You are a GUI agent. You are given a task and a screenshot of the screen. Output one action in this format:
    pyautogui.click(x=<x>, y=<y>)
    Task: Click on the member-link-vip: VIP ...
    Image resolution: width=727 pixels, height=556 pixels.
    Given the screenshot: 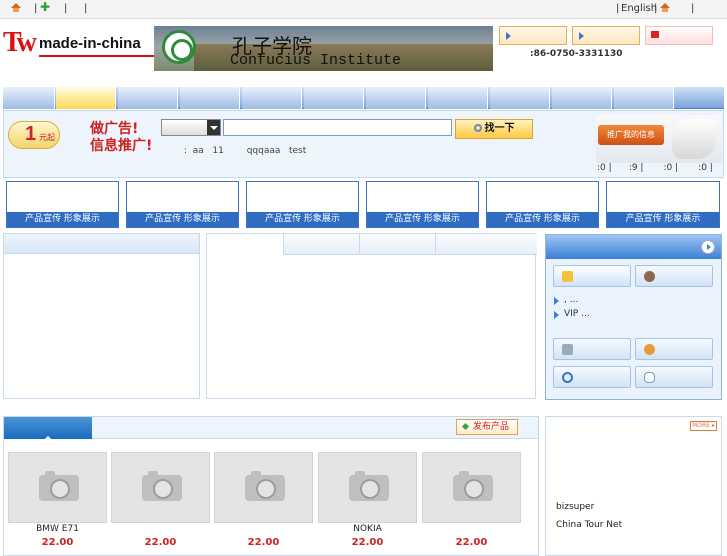 What is the action you would take?
    pyautogui.click(x=572, y=314)
    